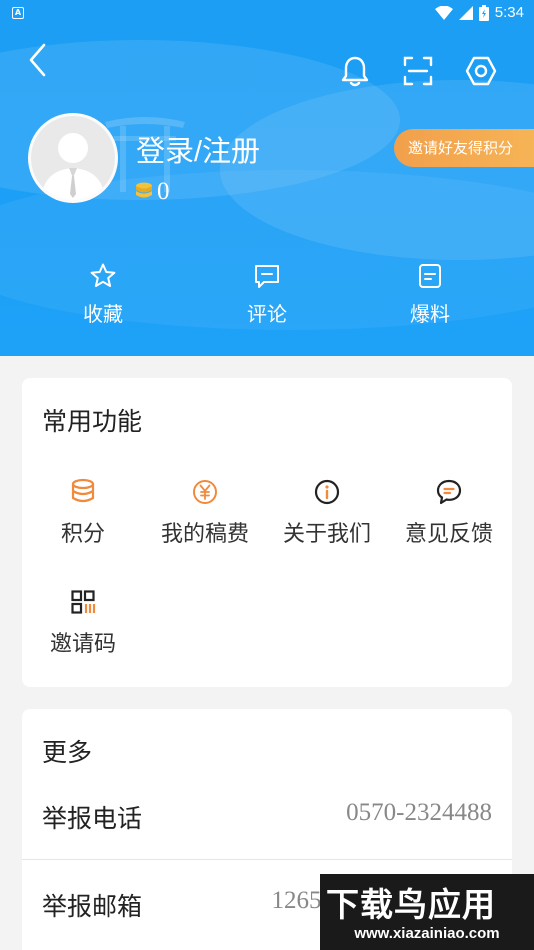  I want to click on avatar, so click(73, 158).